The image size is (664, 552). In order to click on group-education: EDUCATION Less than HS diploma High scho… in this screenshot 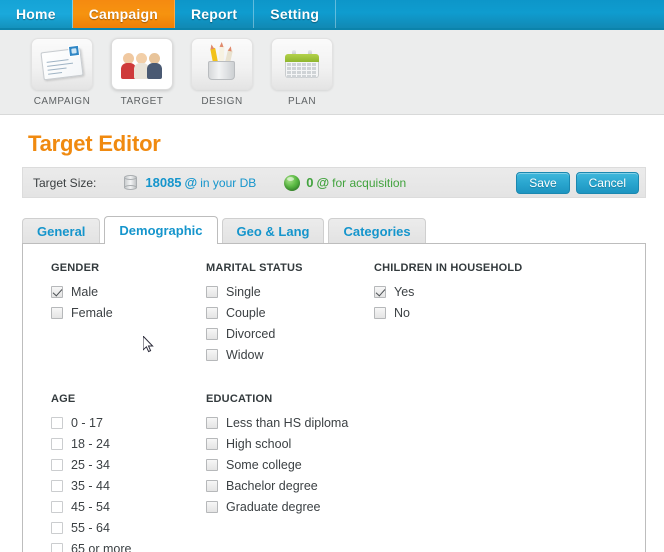, I will do `click(336, 472)`.